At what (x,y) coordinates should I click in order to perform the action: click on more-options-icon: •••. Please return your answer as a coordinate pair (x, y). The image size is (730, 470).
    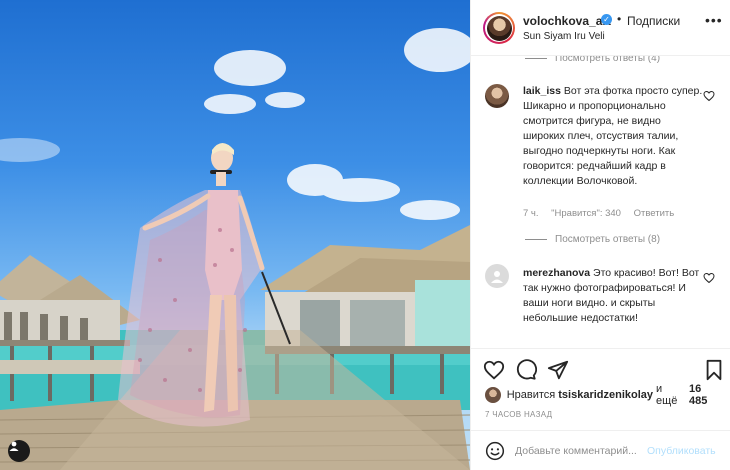
    Looking at the image, I should click on (714, 20).